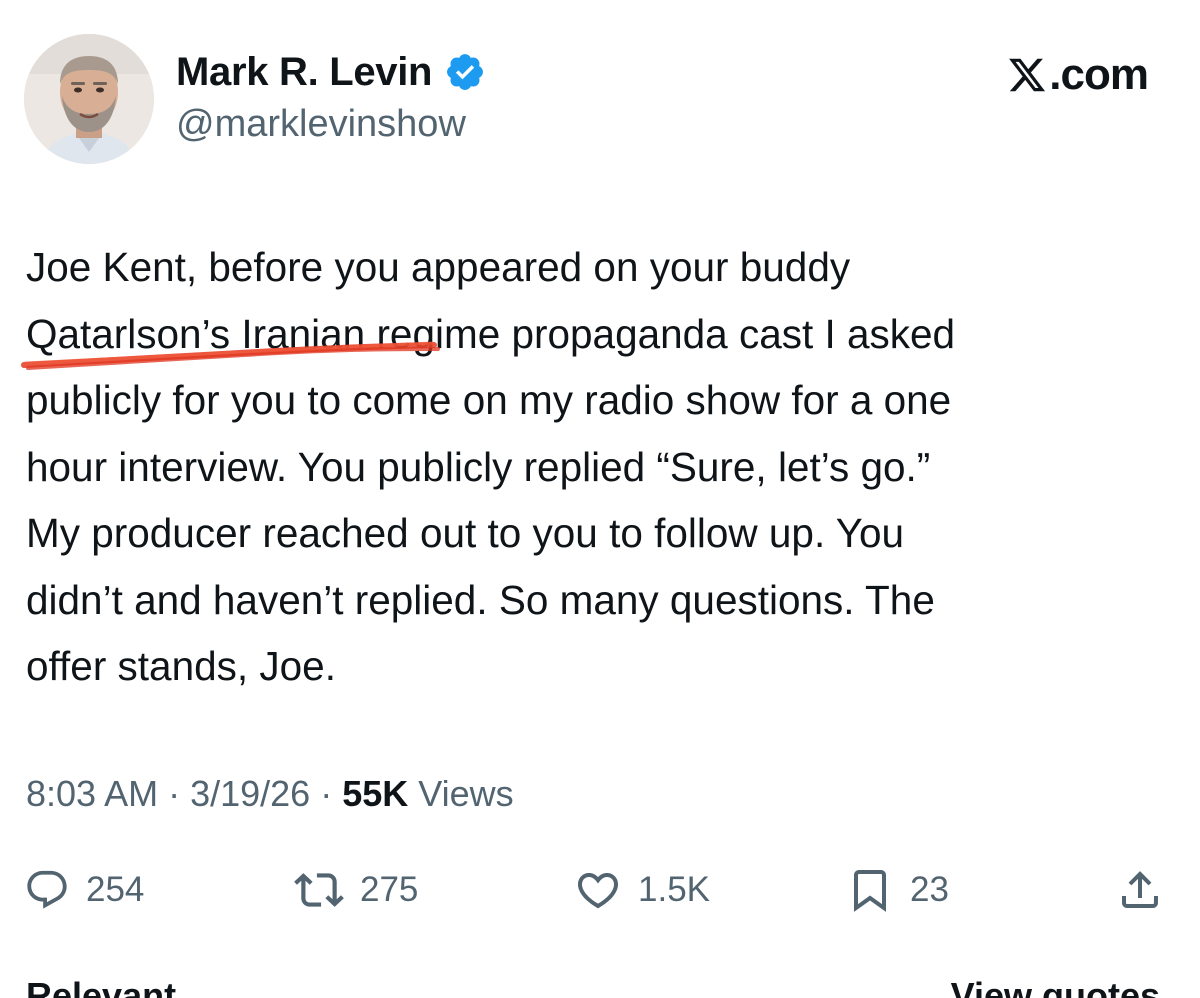 This screenshot has width=1200, height=998. What do you see at coordinates (304, 72) in the screenshot?
I see `display-name: Mark R. Levin` at bounding box center [304, 72].